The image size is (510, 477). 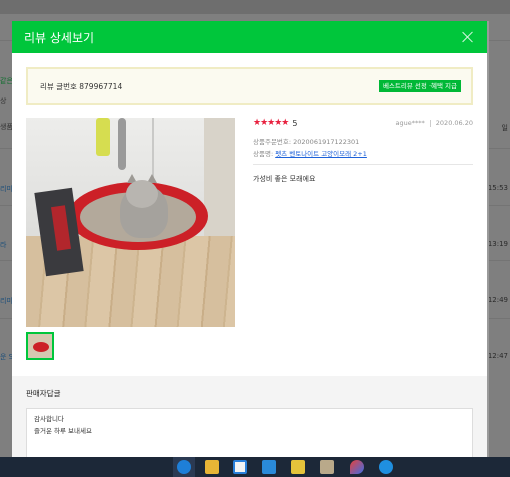 What do you see at coordinates (6, 127) in the screenshot?
I see `background-label: 생품` at bounding box center [6, 127].